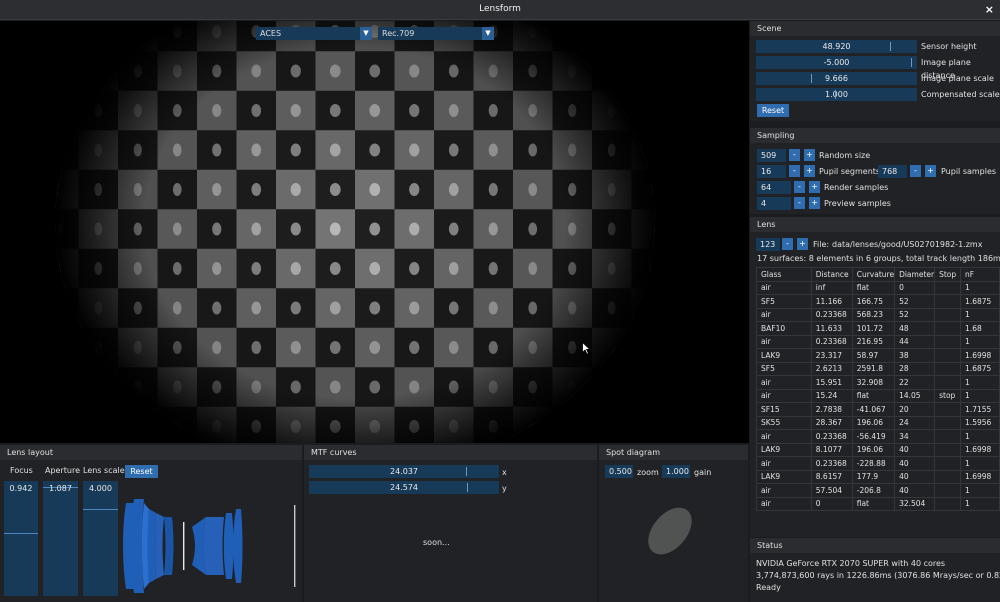 The width and height of the screenshot is (1000, 602). Describe the element at coordinates (915, 368) in the screenshot. I see `table-cell: 28` at that location.